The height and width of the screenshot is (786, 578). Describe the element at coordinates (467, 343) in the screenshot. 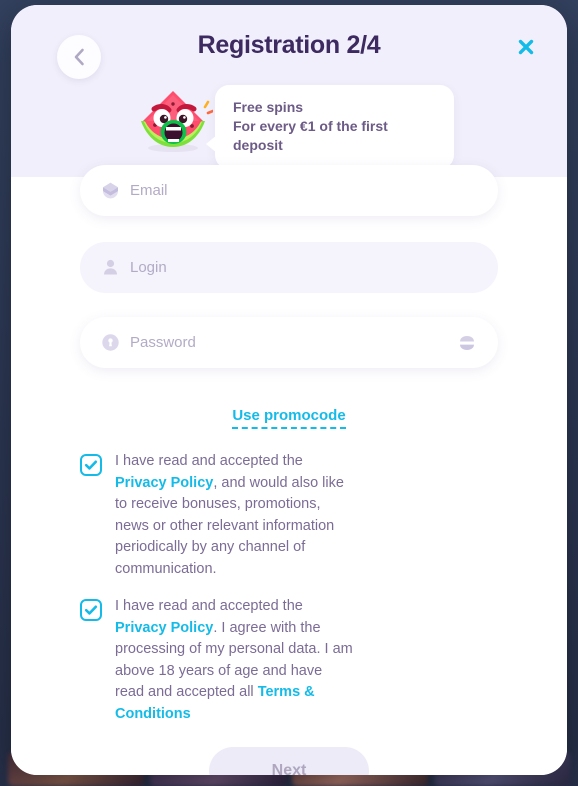

I see `eye-icon` at that location.